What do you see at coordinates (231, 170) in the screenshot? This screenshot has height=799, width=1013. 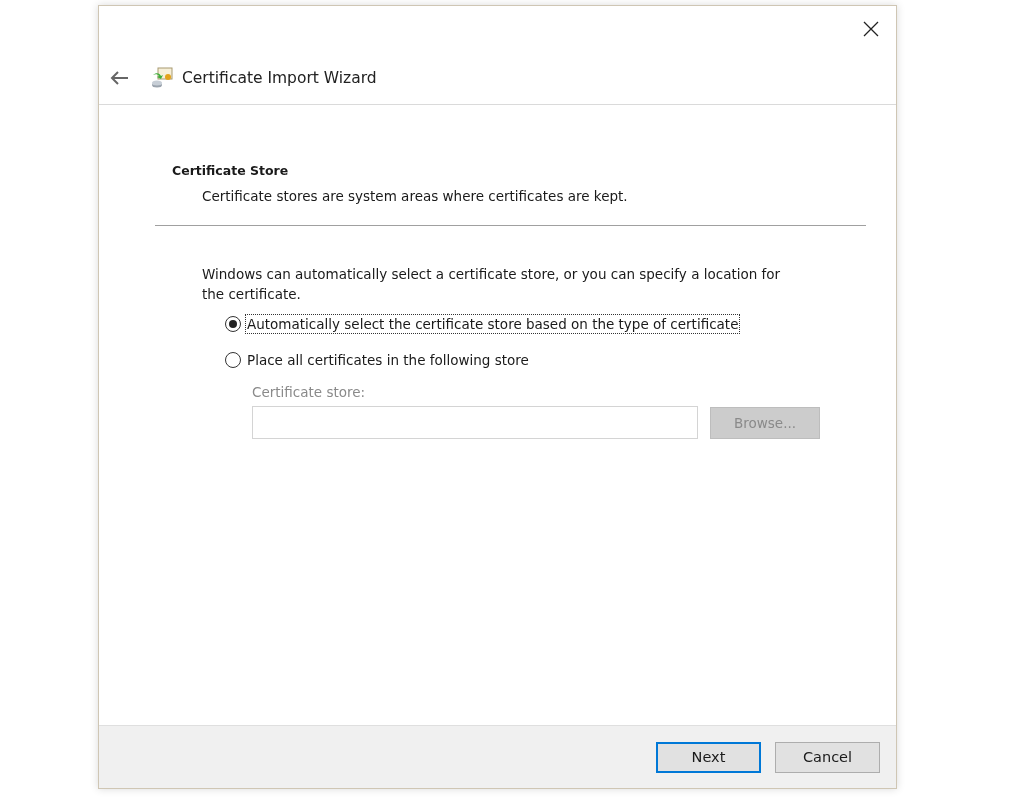 I see `section-heading: Certificate Store` at bounding box center [231, 170].